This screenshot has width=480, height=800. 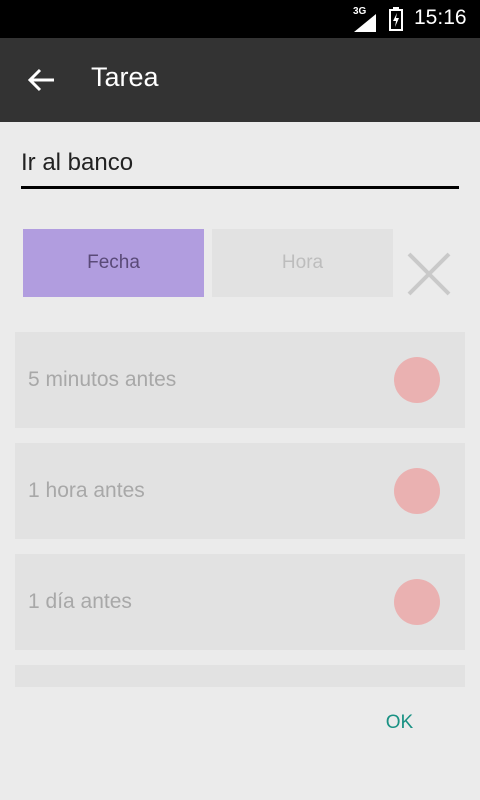 I want to click on app-bar: Tarea, so click(x=240, y=80).